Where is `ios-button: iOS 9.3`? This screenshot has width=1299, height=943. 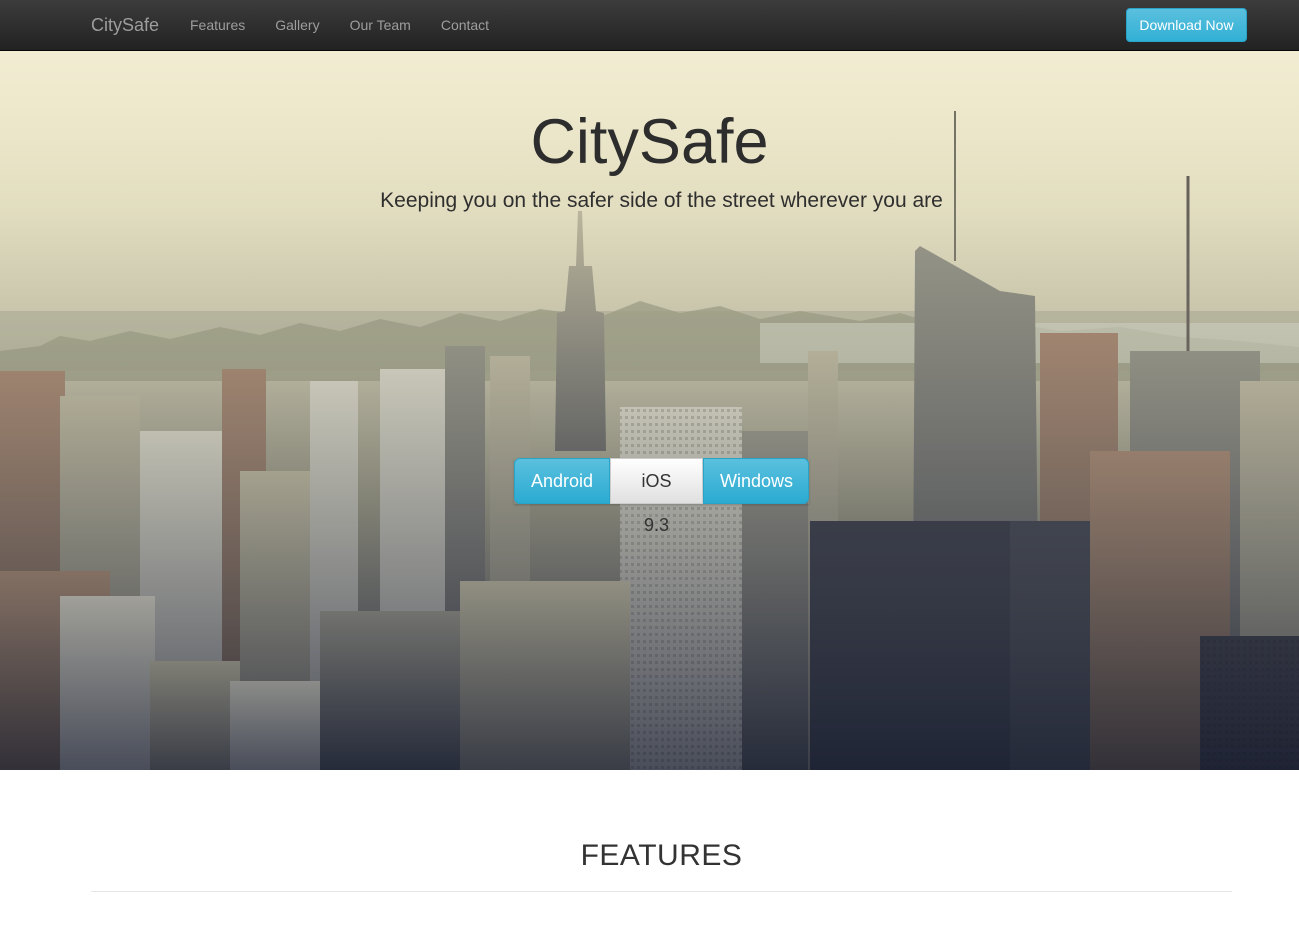
ios-button: iOS 9.3 is located at coordinates (656, 496).